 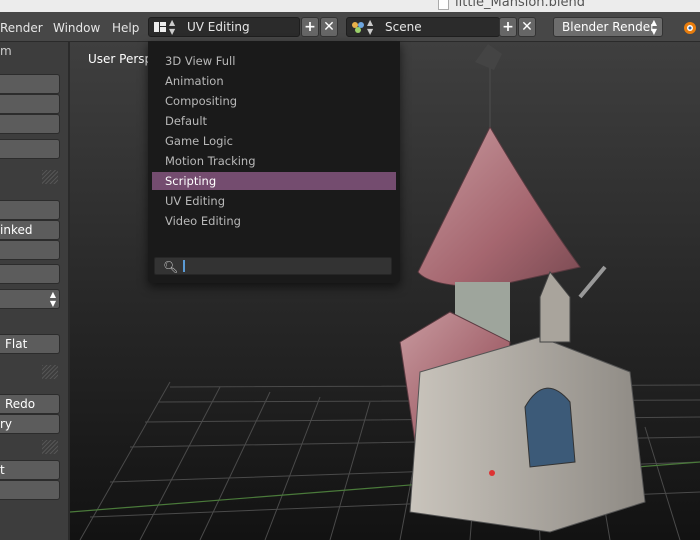 What do you see at coordinates (443, 5) in the screenshot?
I see `document-icon` at bounding box center [443, 5].